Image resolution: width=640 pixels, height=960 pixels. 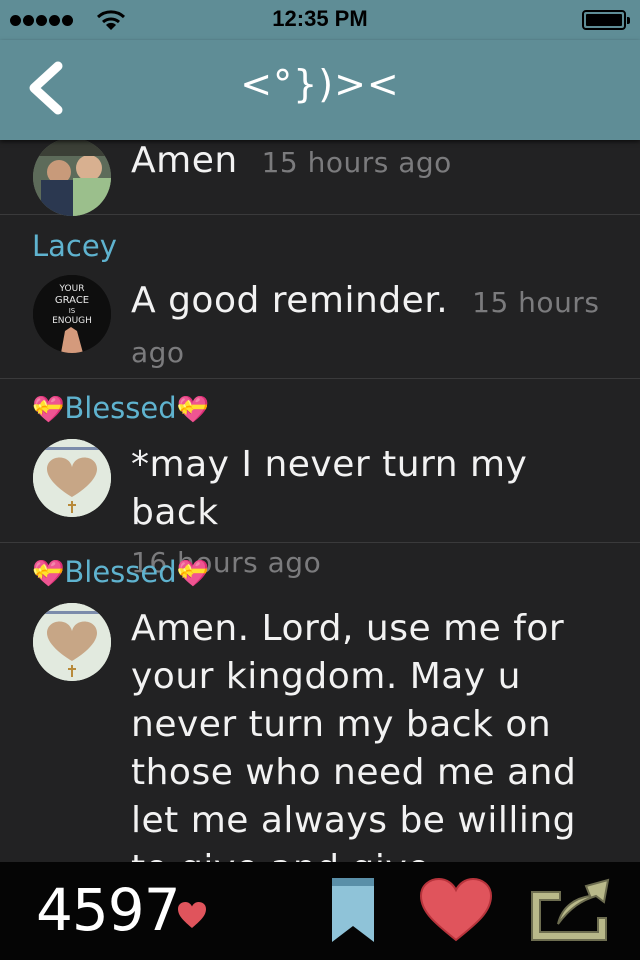 I want to click on avatar-text-line: YOUR, so click(x=72, y=289).